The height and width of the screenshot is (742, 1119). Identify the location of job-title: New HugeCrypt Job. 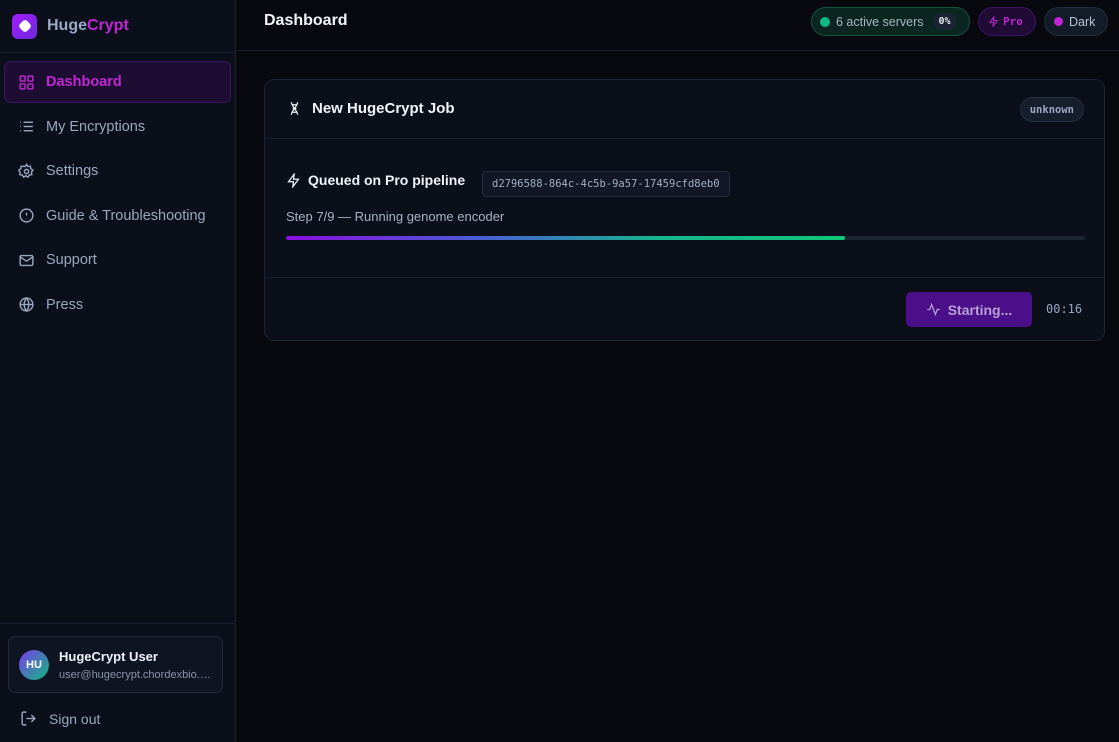
(383, 108).